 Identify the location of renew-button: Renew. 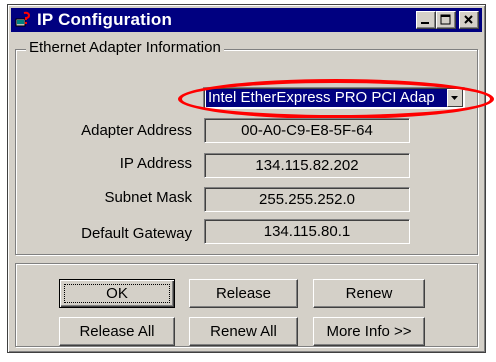
(369, 293).